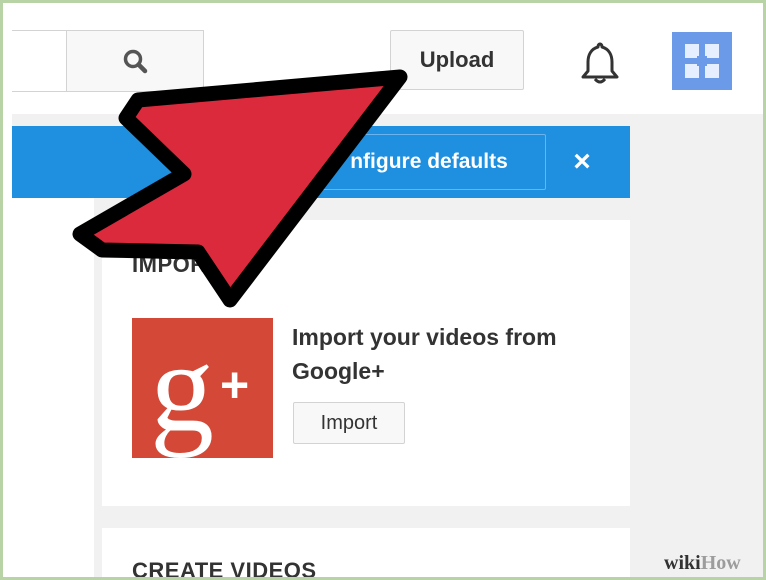 This screenshot has width=766, height=580. I want to click on close-icon: ×, so click(582, 162).